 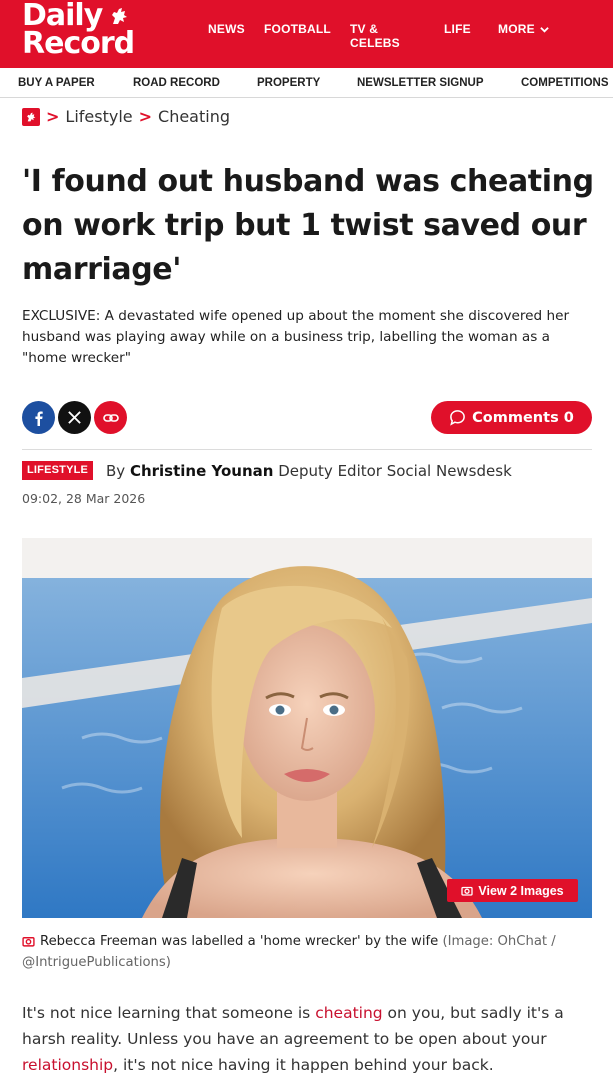 I want to click on x-share-button, so click(x=74, y=417).